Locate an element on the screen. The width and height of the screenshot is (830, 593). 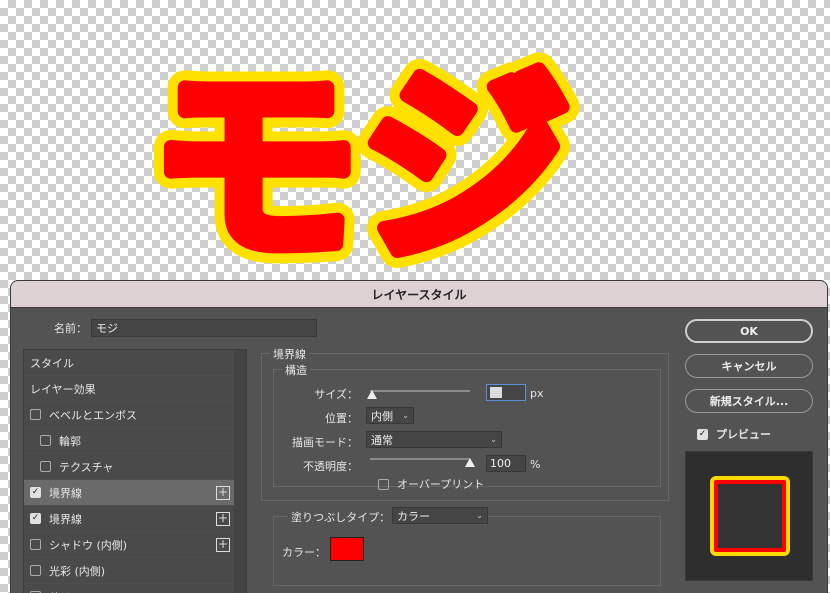
style-list-item-label: スタイル is located at coordinates (52, 363).